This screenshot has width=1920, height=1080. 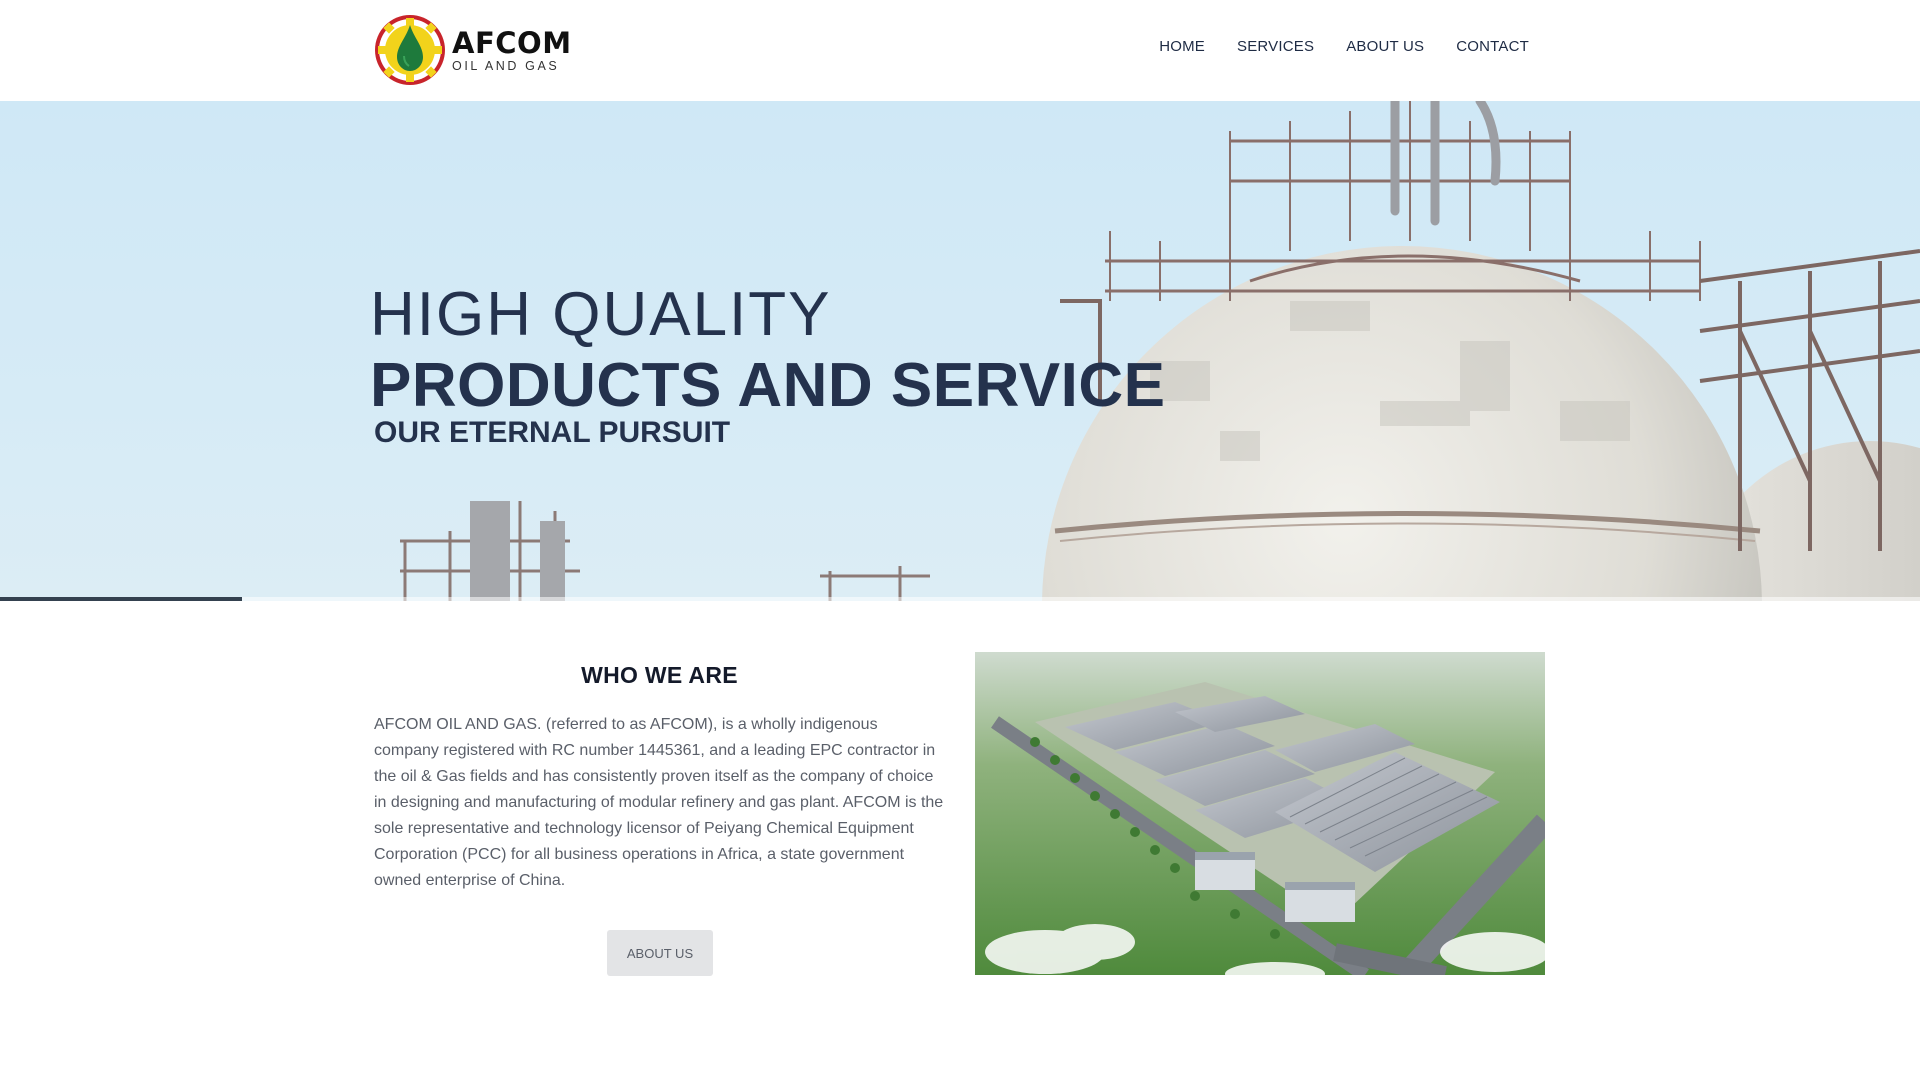 What do you see at coordinates (1275, 46) in the screenshot?
I see `nav-services: SERVICES` at bounding box center [1275, 46].